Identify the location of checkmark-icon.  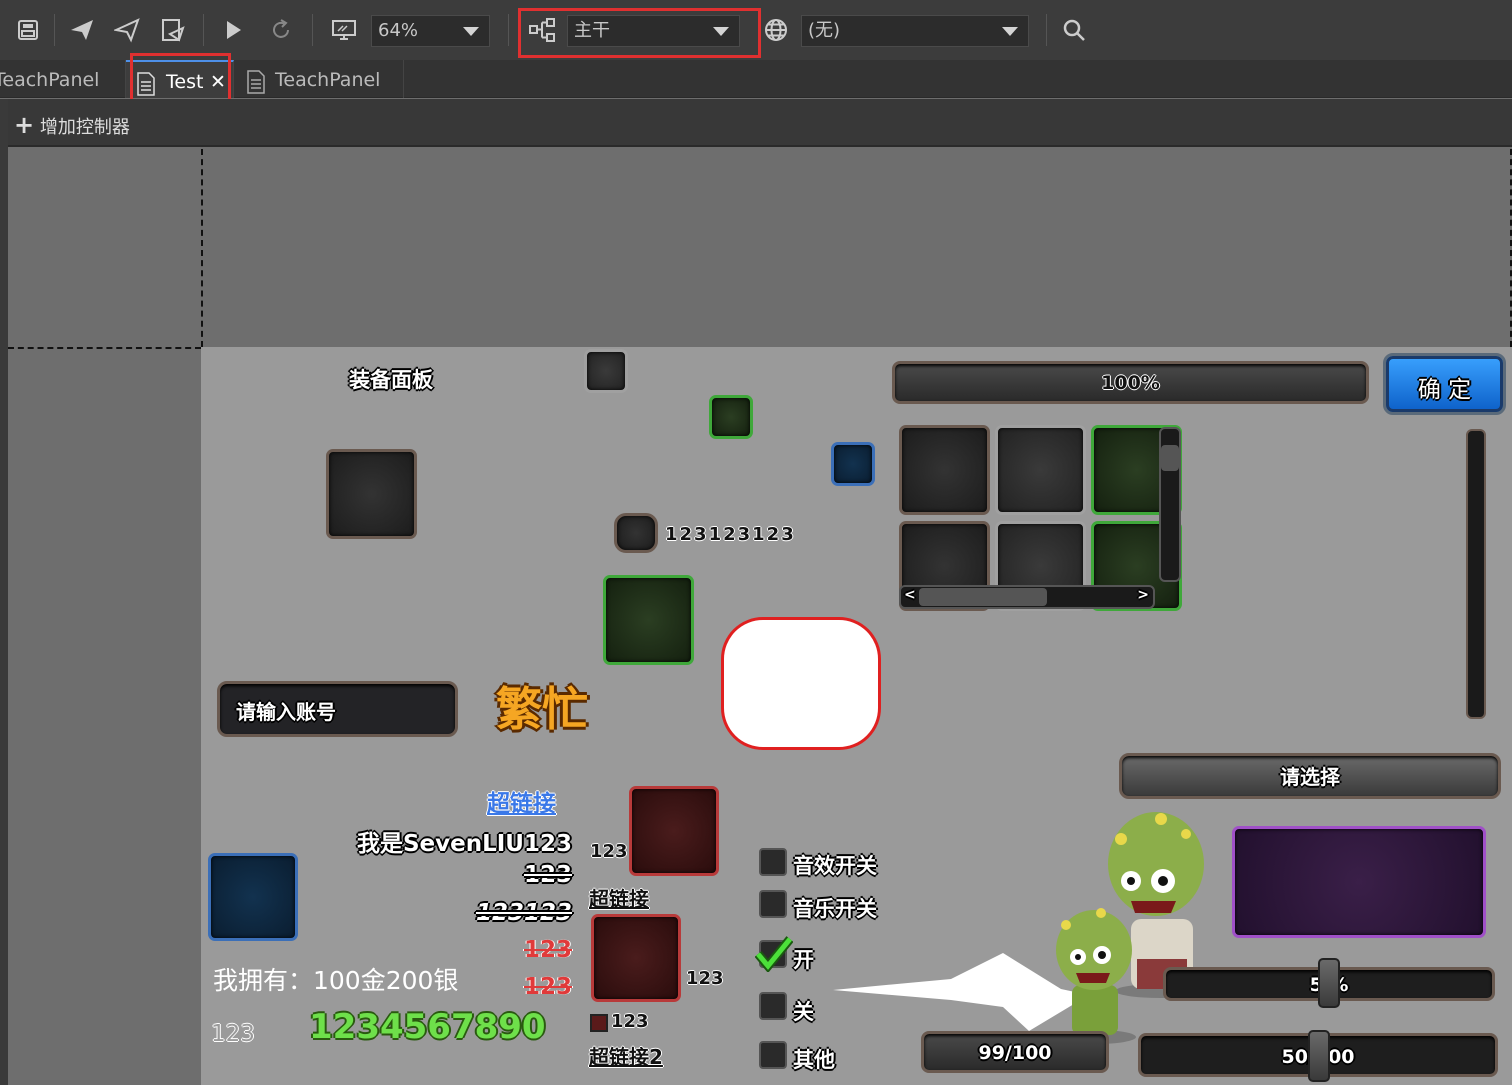
(774, 954).